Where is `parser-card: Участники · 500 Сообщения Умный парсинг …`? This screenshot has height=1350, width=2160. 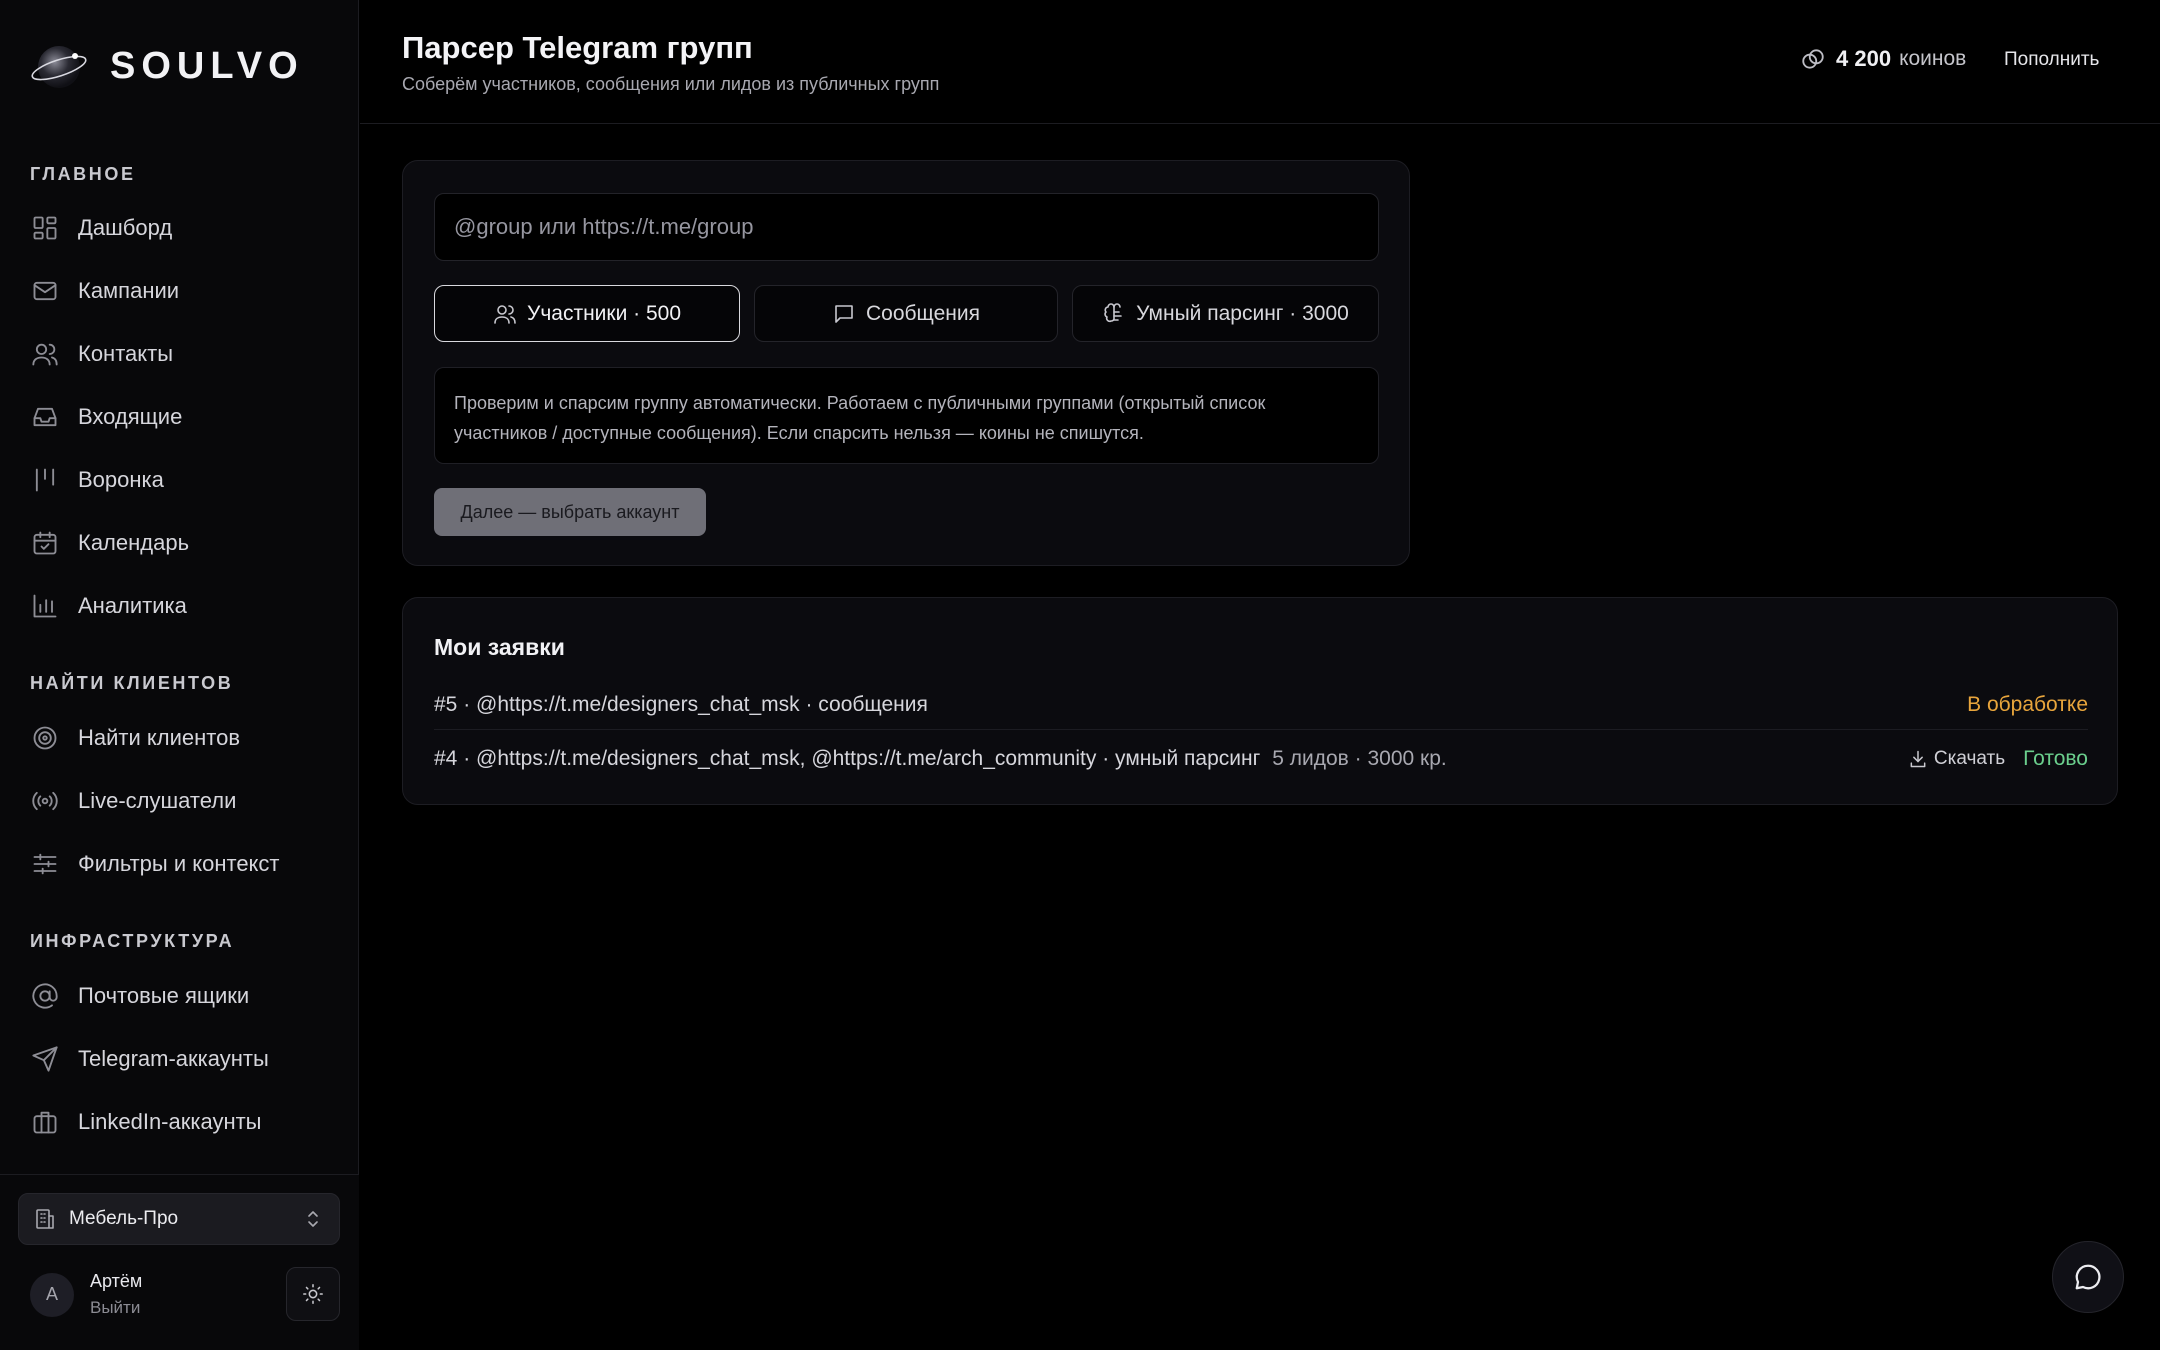 parser-card: Участники · 500 Сообщения Умный парсинг … is located at coordinates (906, 363).